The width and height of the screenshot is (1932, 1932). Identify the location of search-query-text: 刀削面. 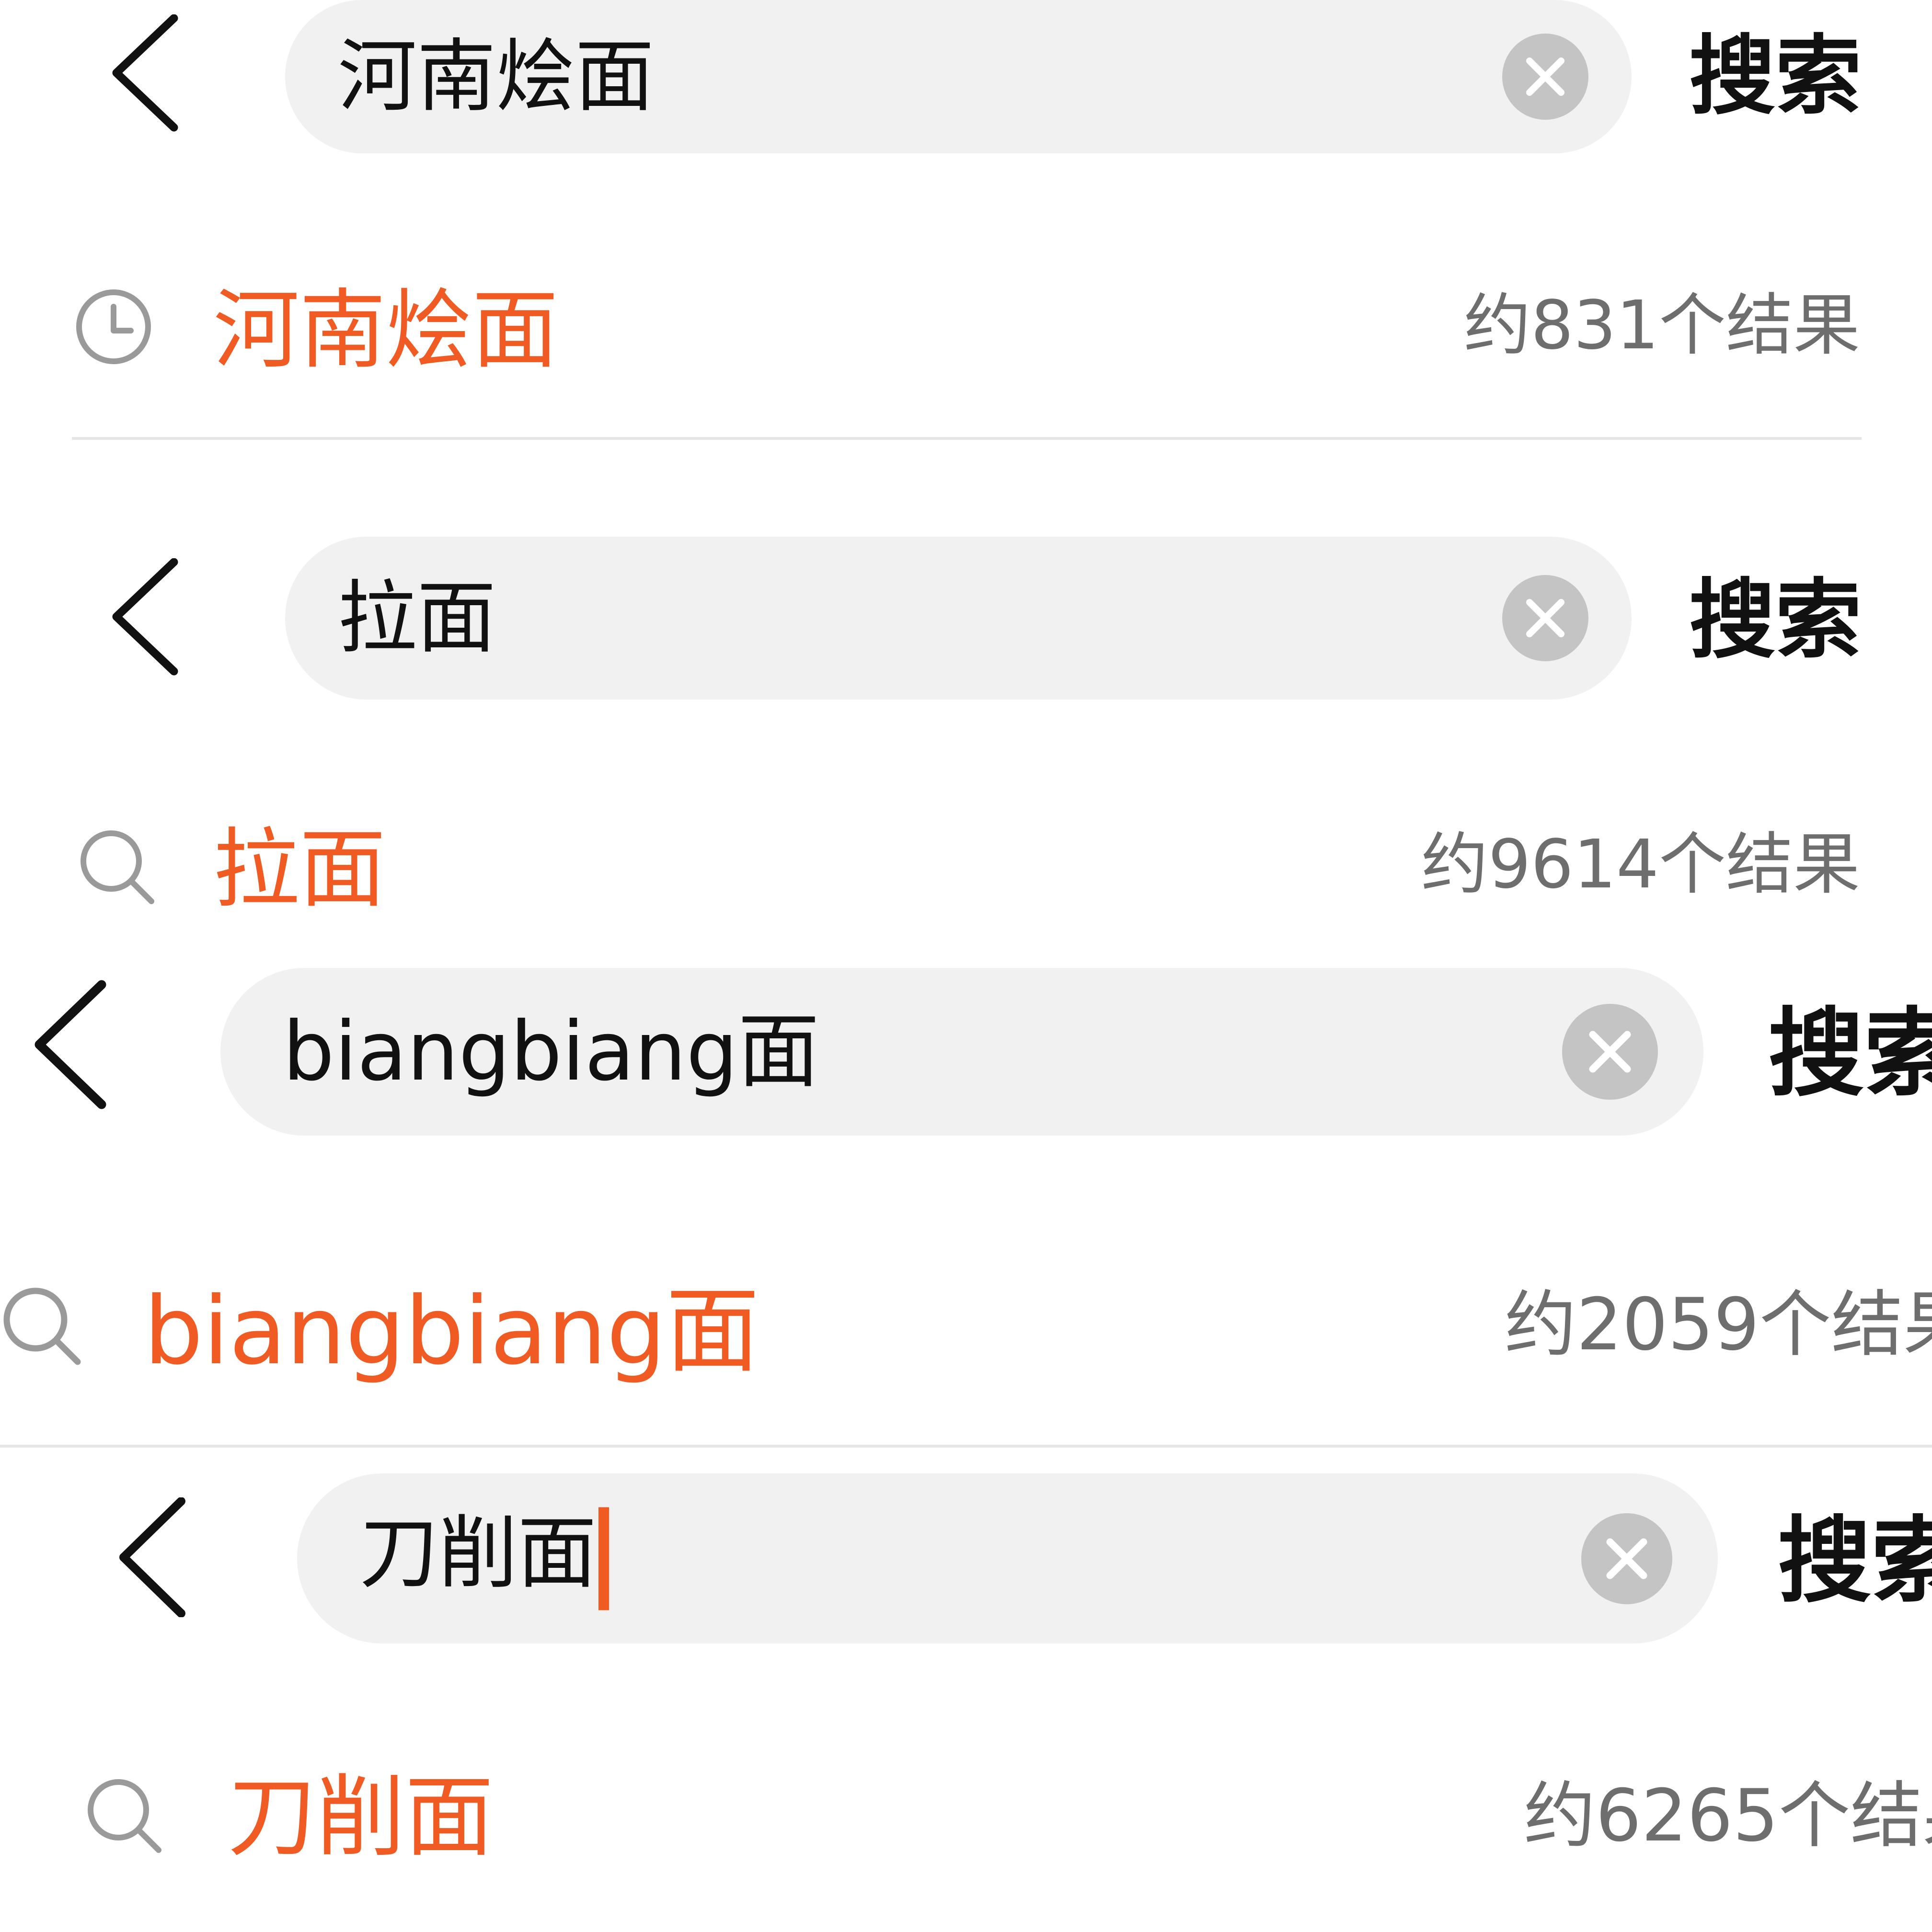
(484, 1558).